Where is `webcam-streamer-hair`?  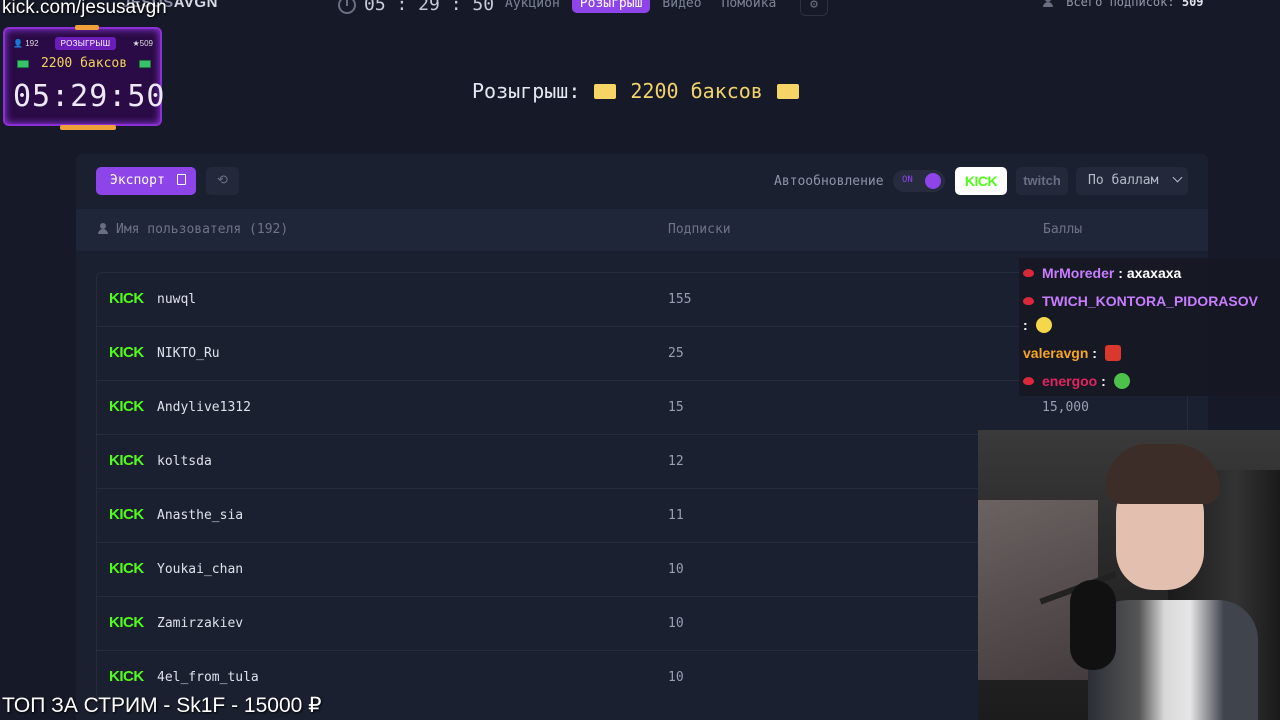
webcam-streamer-hair is located at coordinates (1163, 474).